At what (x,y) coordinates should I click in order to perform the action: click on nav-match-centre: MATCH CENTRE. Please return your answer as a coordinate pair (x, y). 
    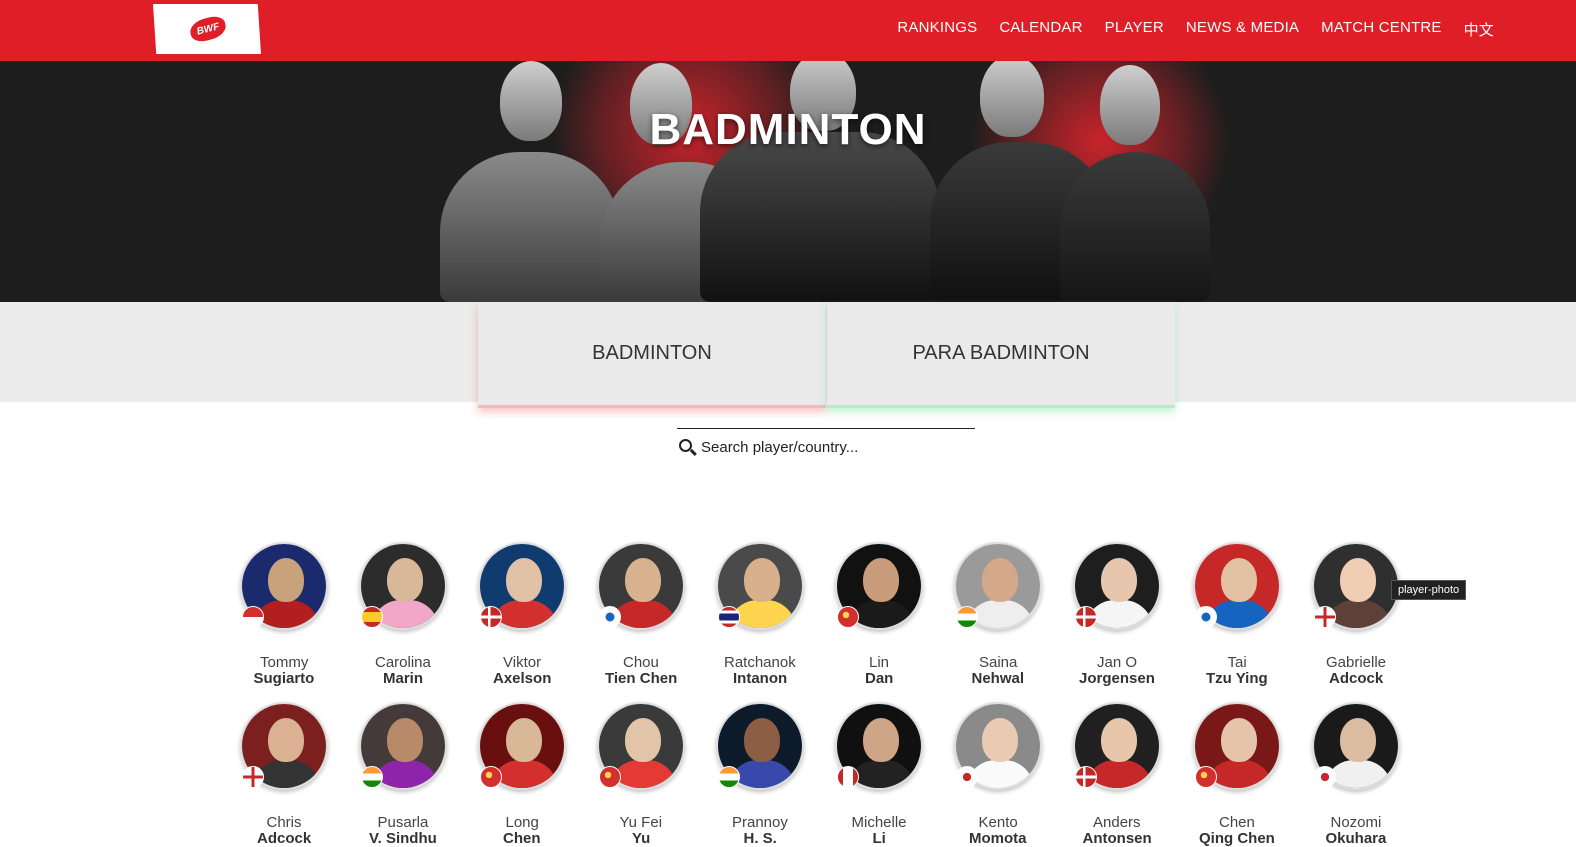
    Looking at the image, I should click on (1381, 29).